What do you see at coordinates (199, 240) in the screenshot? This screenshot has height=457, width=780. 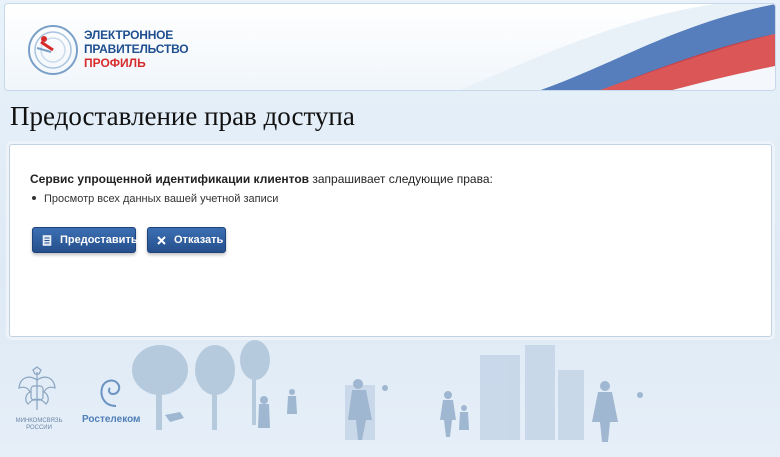 I see `deny-button-label: Отказать` at bounding box center [199, 240].